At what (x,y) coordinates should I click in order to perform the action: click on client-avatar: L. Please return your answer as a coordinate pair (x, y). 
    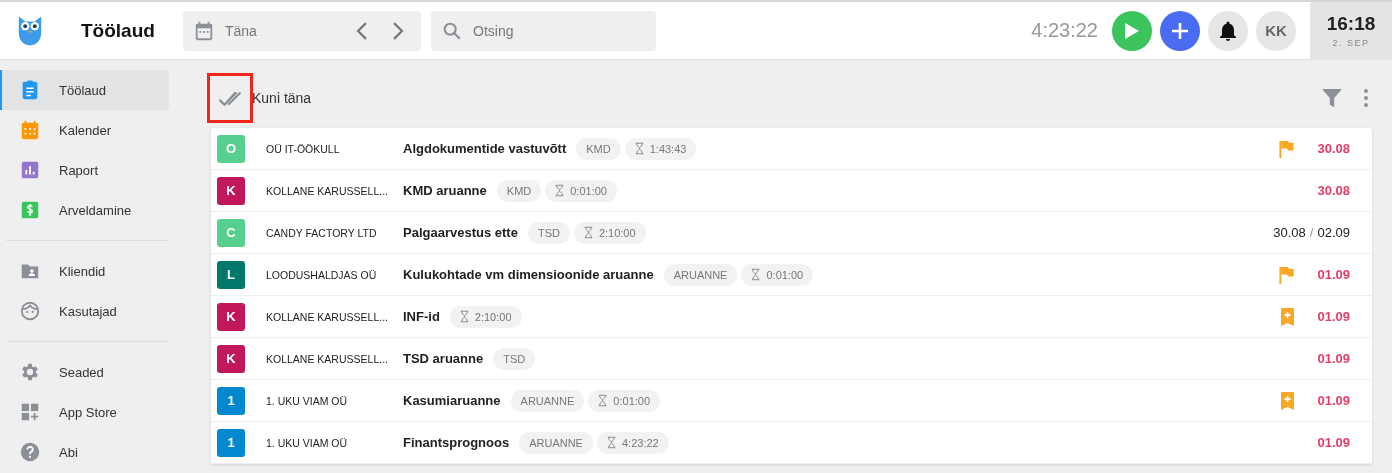
    Looking at the image, I should click on (231, 274).